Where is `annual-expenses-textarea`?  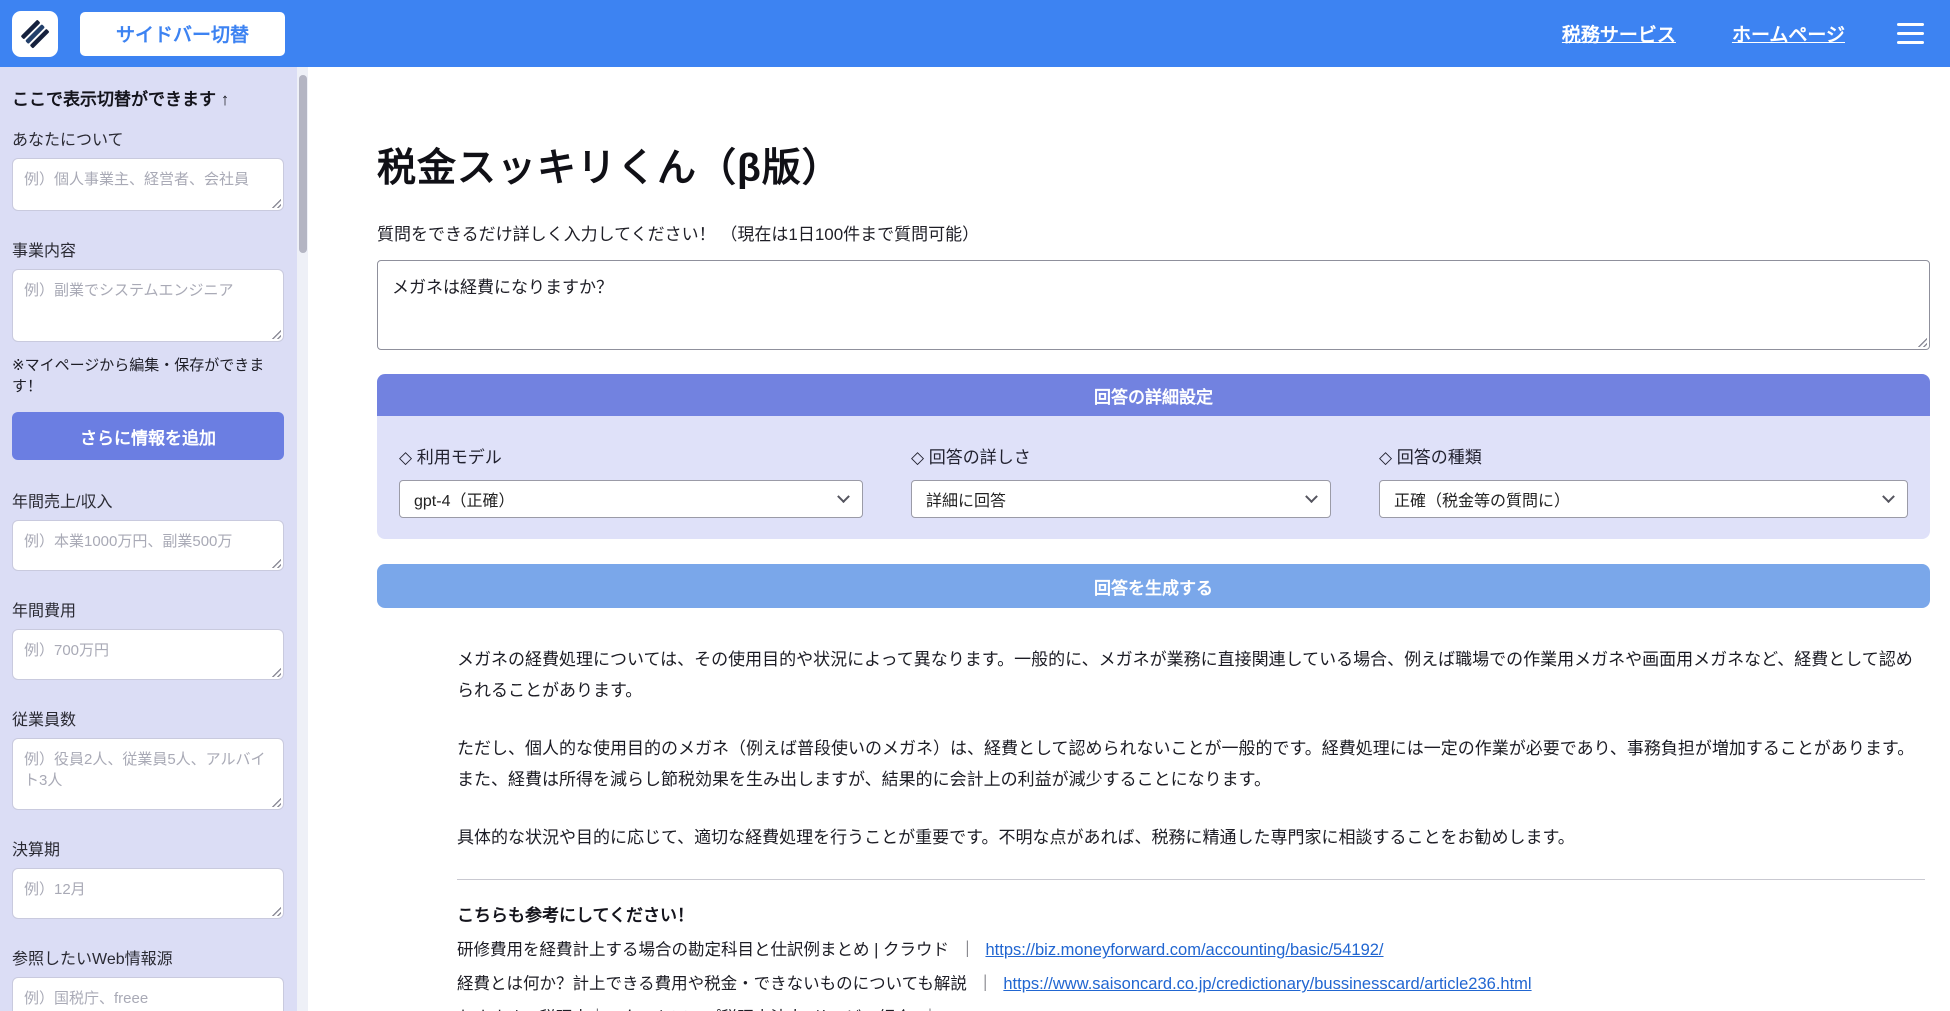 annual-expenses-textarea is located at coordinates (148, 654).